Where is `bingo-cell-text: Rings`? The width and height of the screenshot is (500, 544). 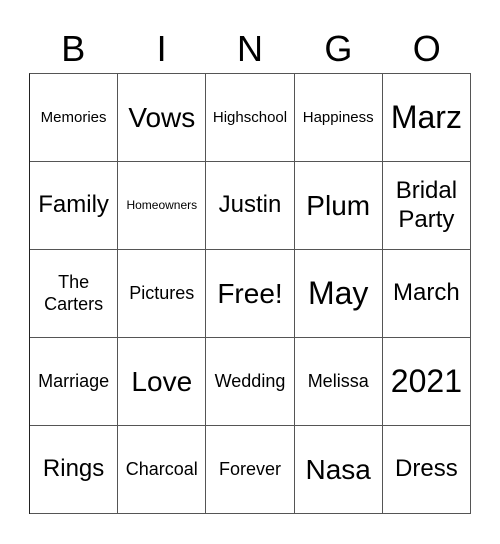
bingo-cell-text: Rings is located at coordinates (73, 469).